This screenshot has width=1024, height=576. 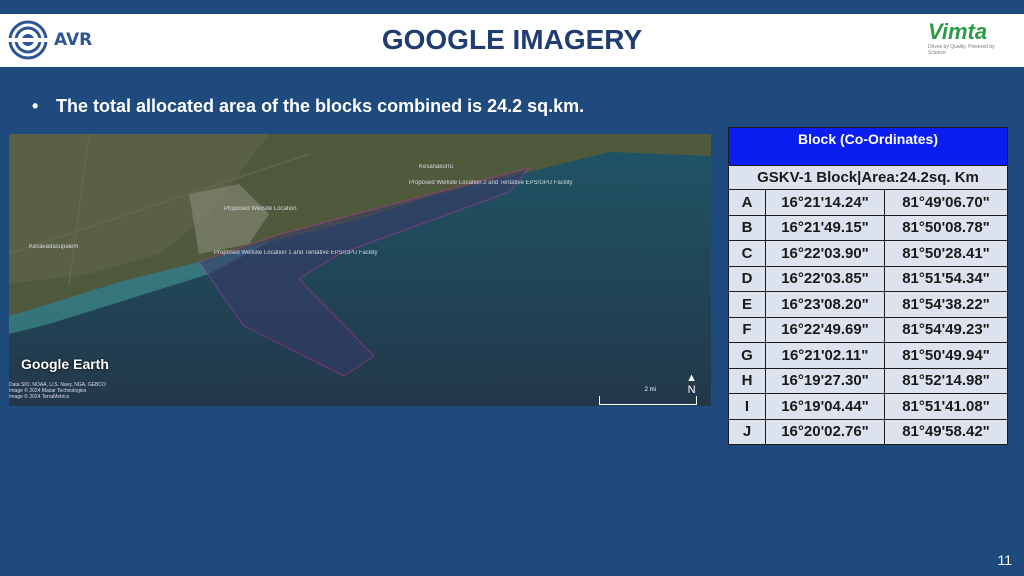 I want to click on latitude-cell: 16°21'02.11", so click(x=825, y=355).